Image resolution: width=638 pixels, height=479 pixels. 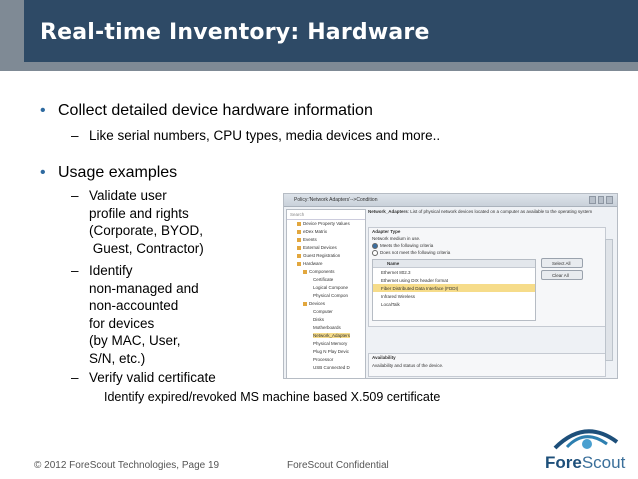 What do you see at coordinates (109, 172) in the screenshot?
I see `bullet-usage: • Usage examples` at bounding box center [109, 172].